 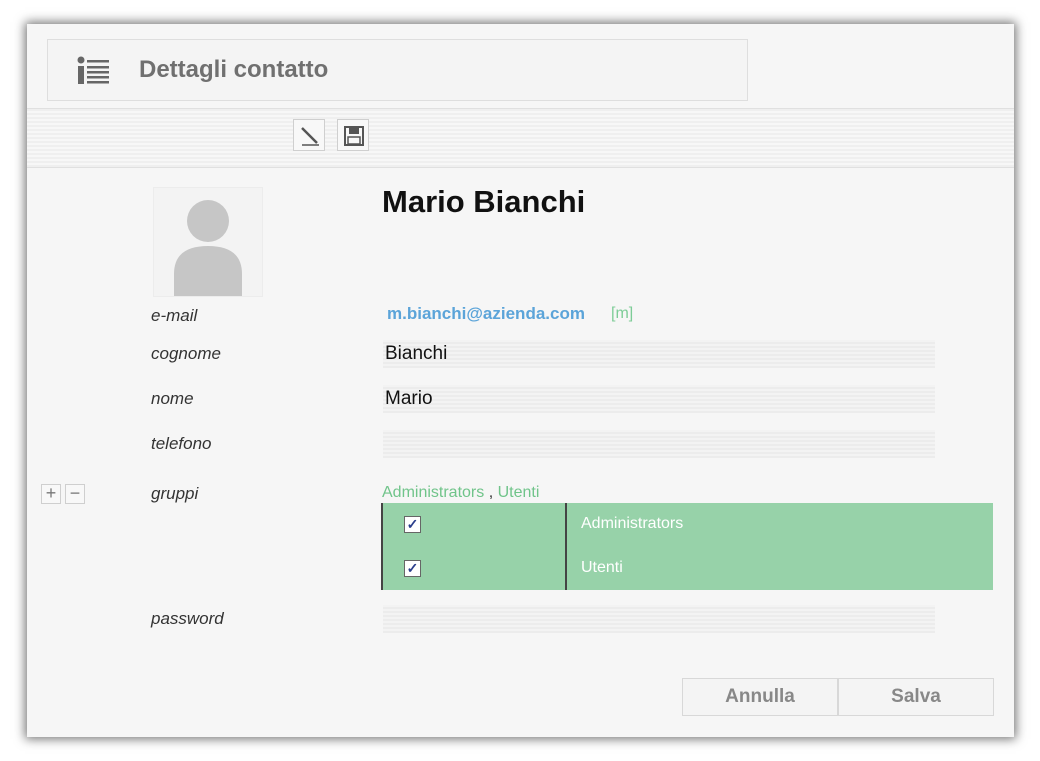 What do you see at coordinates (632, 523) in the screenshot?
I see `group-name-administrators: Administrators` at bounding box center [632, 523].